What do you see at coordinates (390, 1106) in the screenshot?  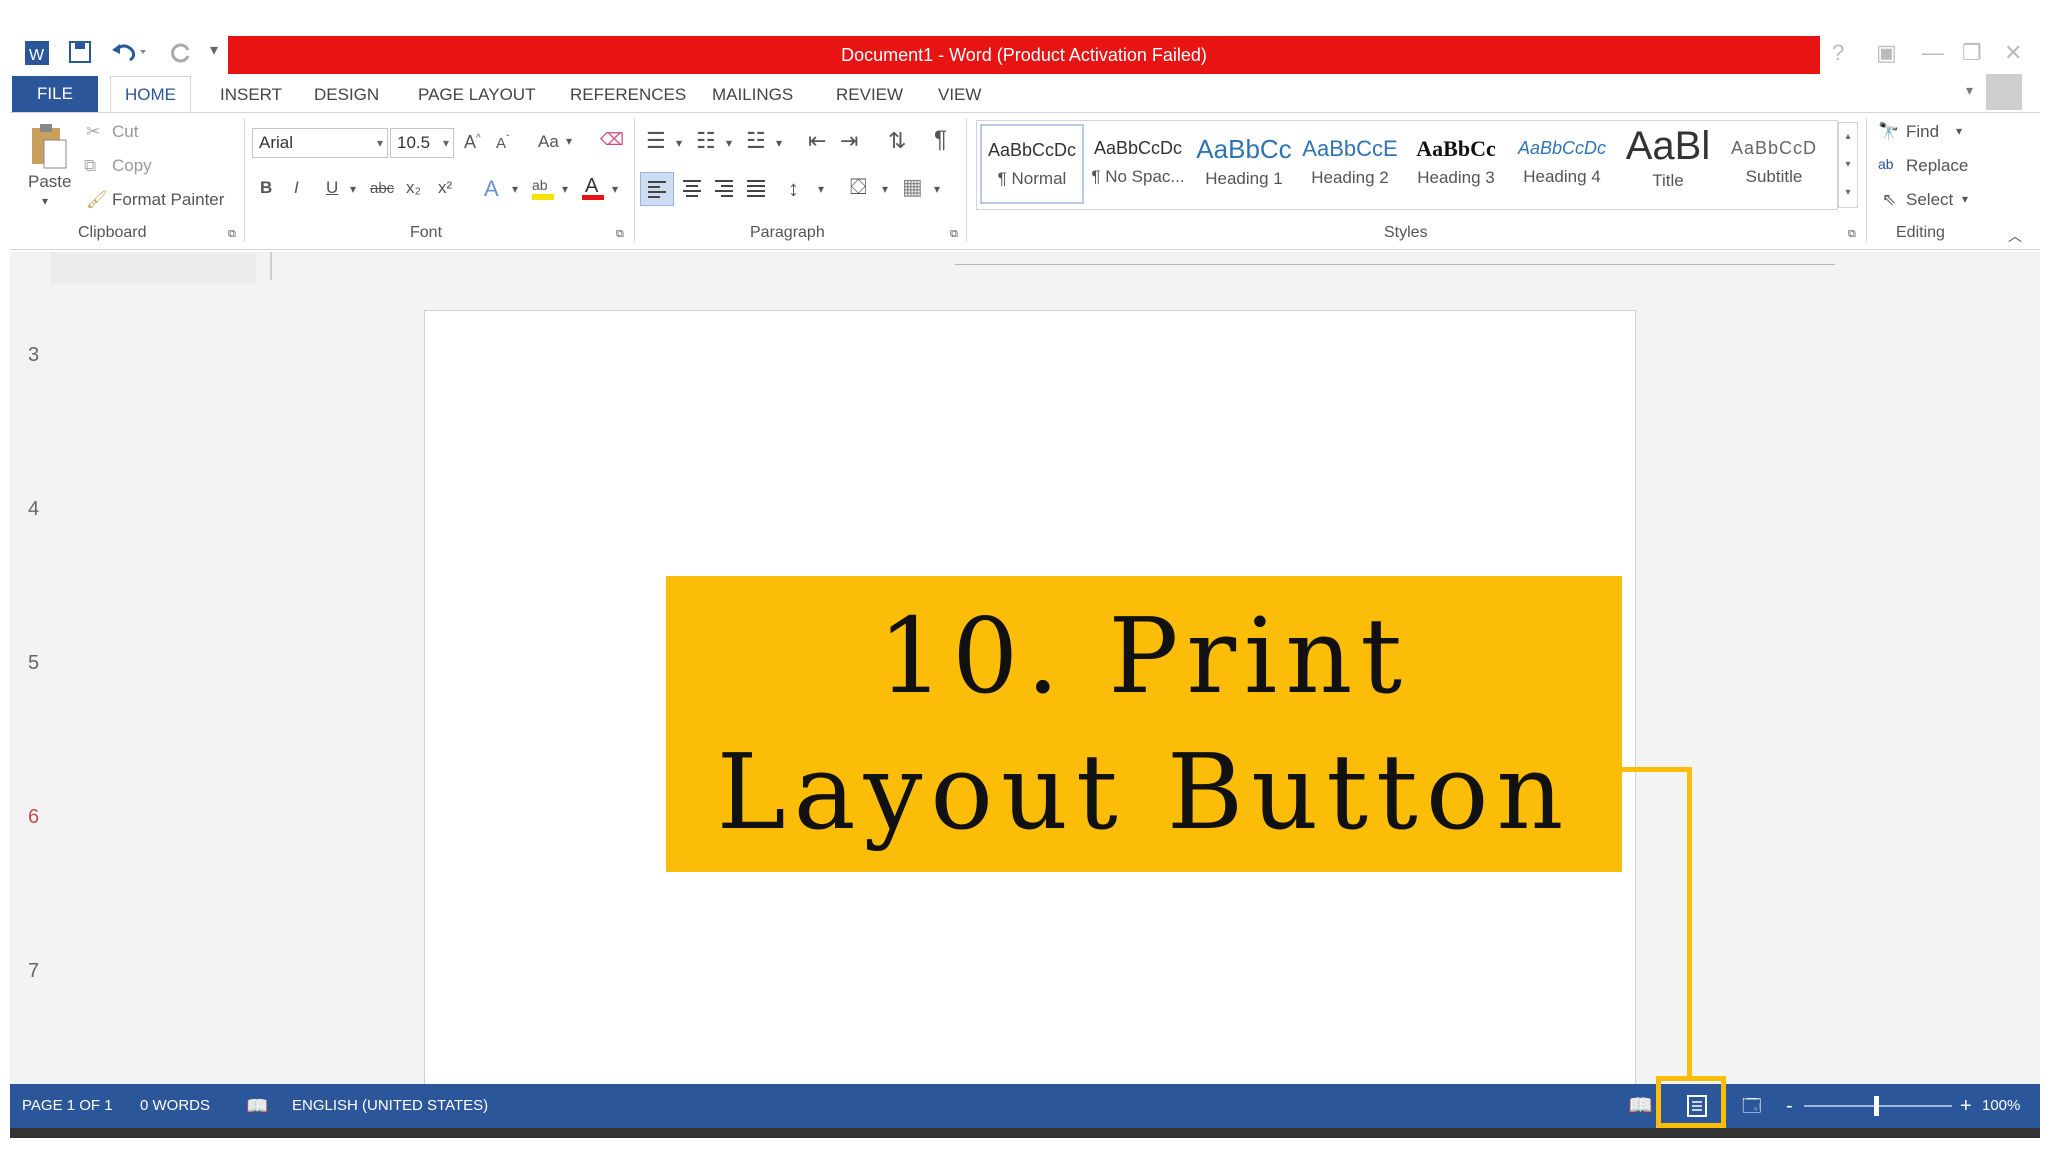 I see `language: ENGLISH (UNITED STATES)` at bounding box center [390, 1106].